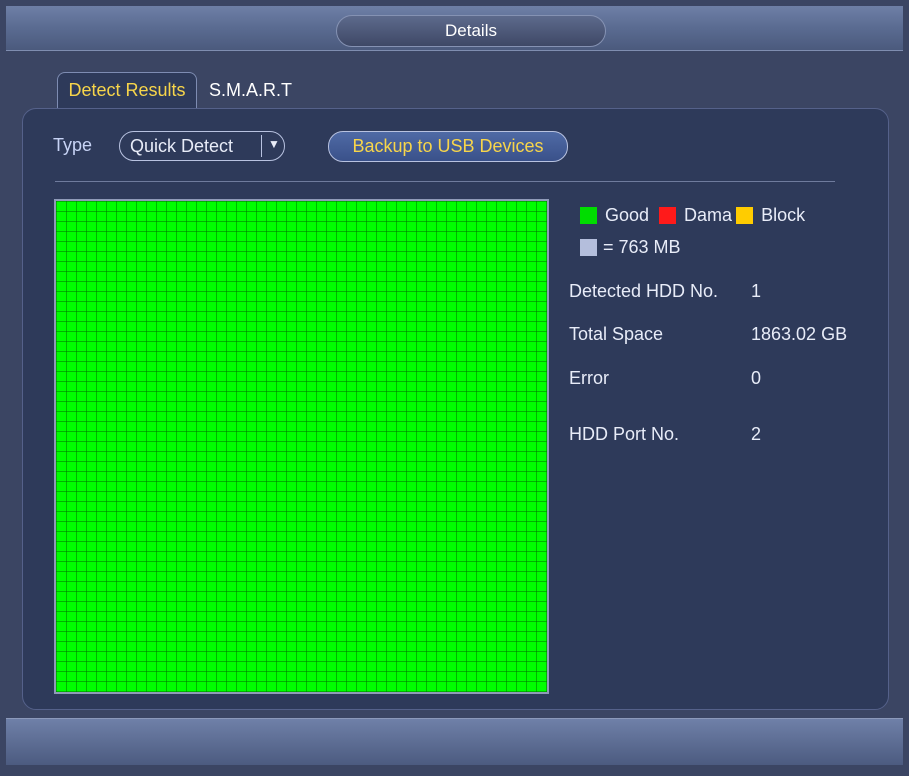 The height and width of the screenshot is (776, 909). What do you see at coordinates (745, 215) in the screenshot?
I see `block-swatch` at bounding box center [745, 215].